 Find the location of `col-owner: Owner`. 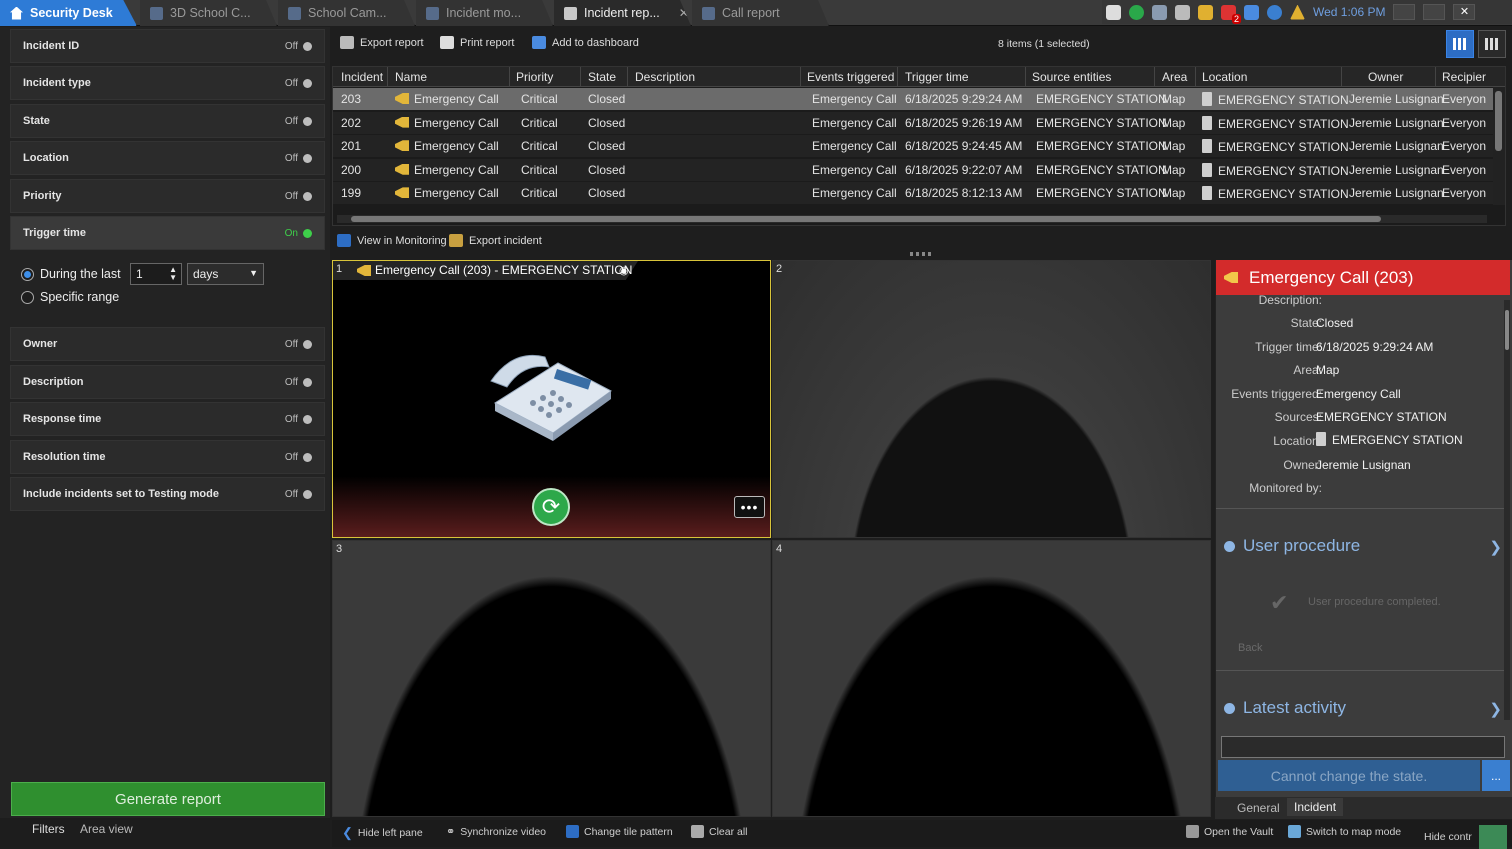

col-owner: Owner is located at coordinates (1385, 77).